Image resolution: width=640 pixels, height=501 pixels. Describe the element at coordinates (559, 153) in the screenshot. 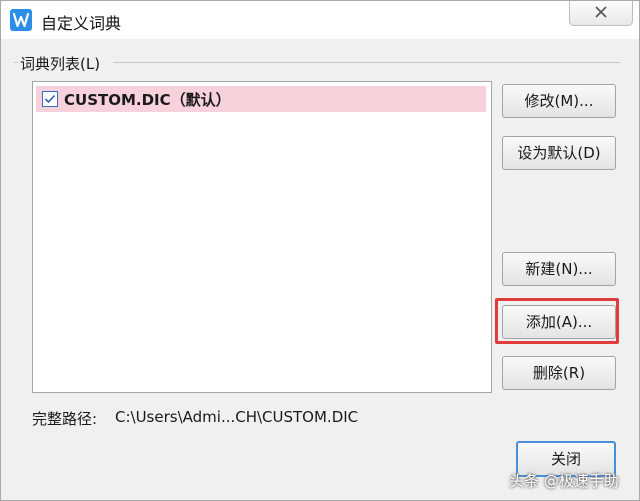

I see `set-default-button: 设为默认(D)` at that location.